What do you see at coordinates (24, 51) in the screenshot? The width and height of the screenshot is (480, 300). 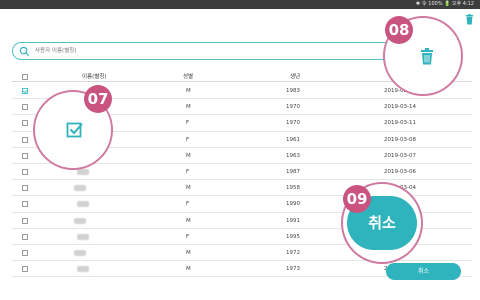 I see `search-icon` at bounding box center [24, 51].